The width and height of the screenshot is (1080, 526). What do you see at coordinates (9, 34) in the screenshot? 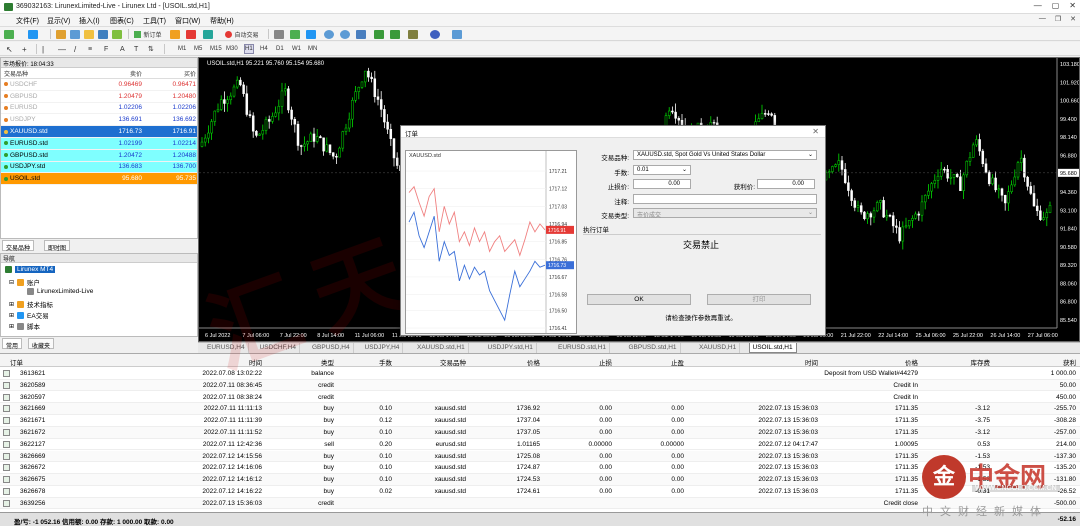
I see `new-chart-icon` at bounding box center [9, 34].